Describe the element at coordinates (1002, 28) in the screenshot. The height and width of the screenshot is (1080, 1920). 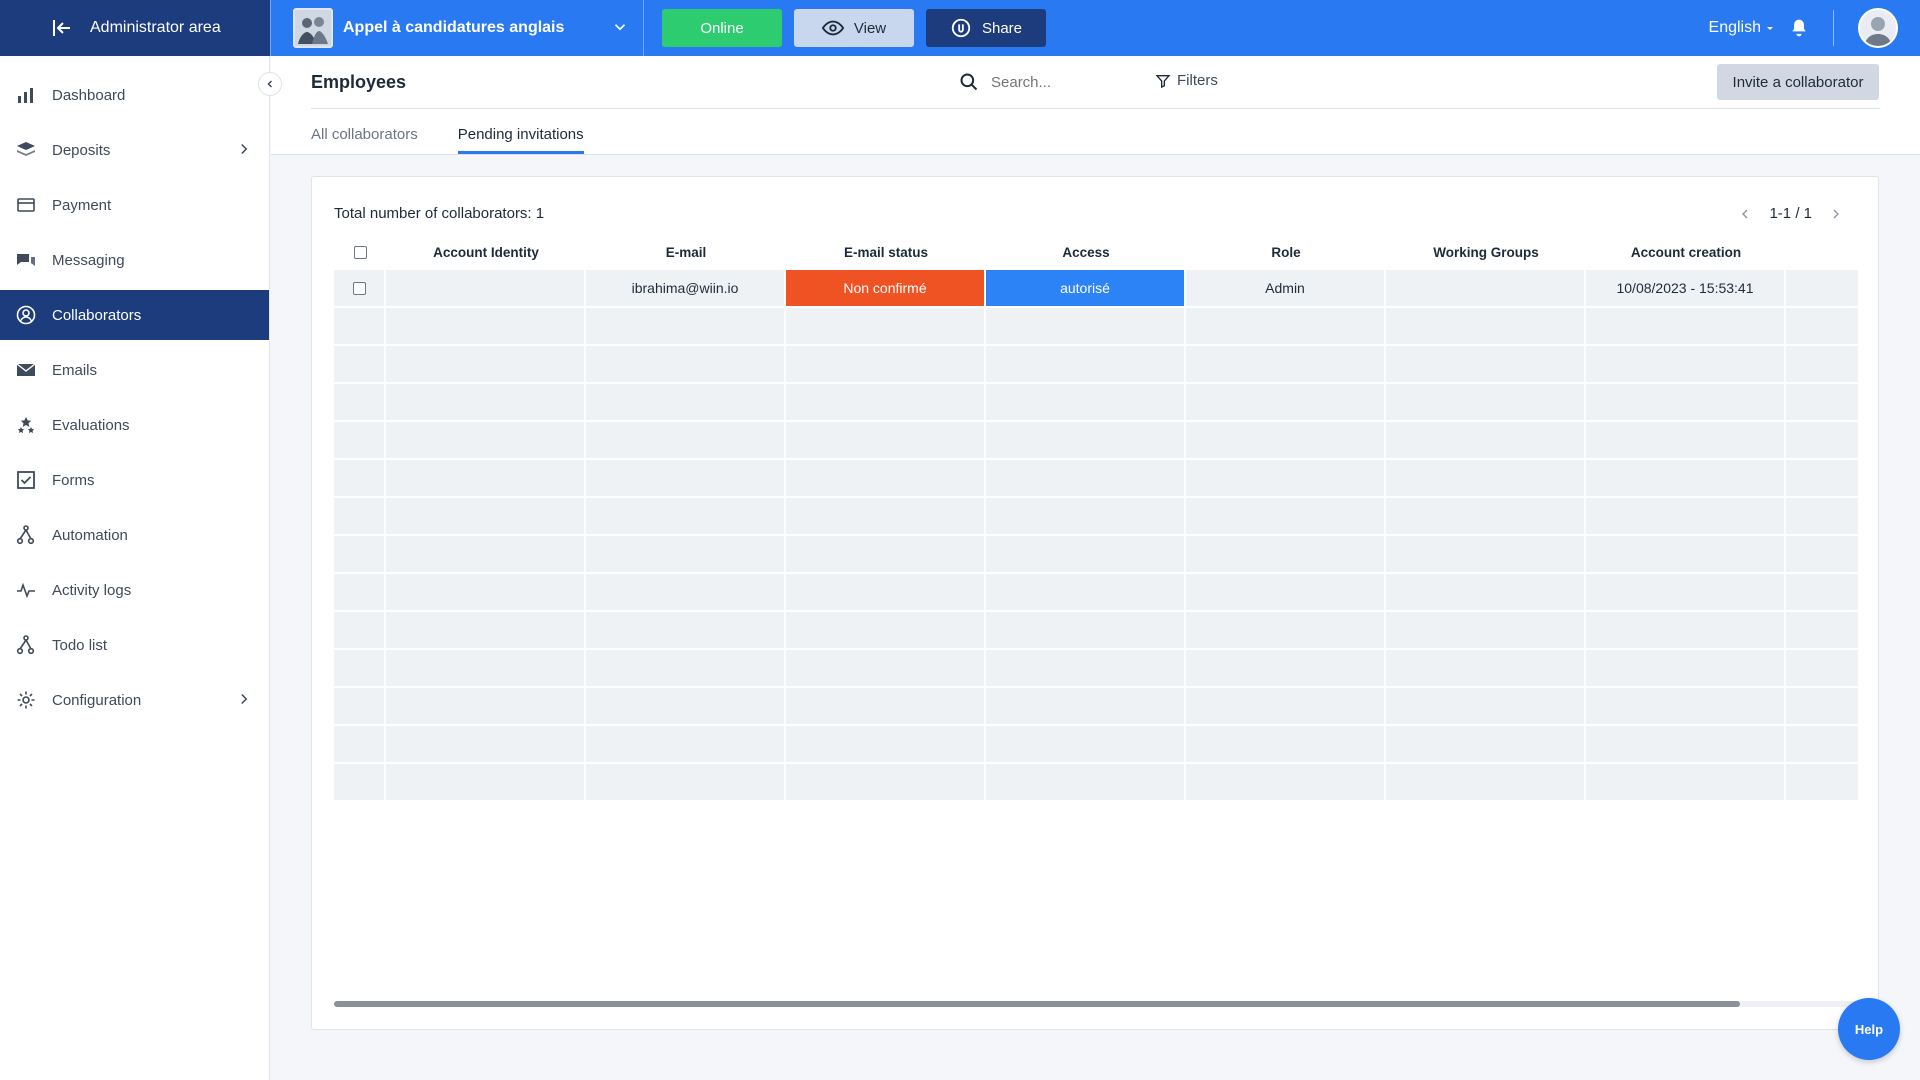
I see `share-label: Share` at that location.